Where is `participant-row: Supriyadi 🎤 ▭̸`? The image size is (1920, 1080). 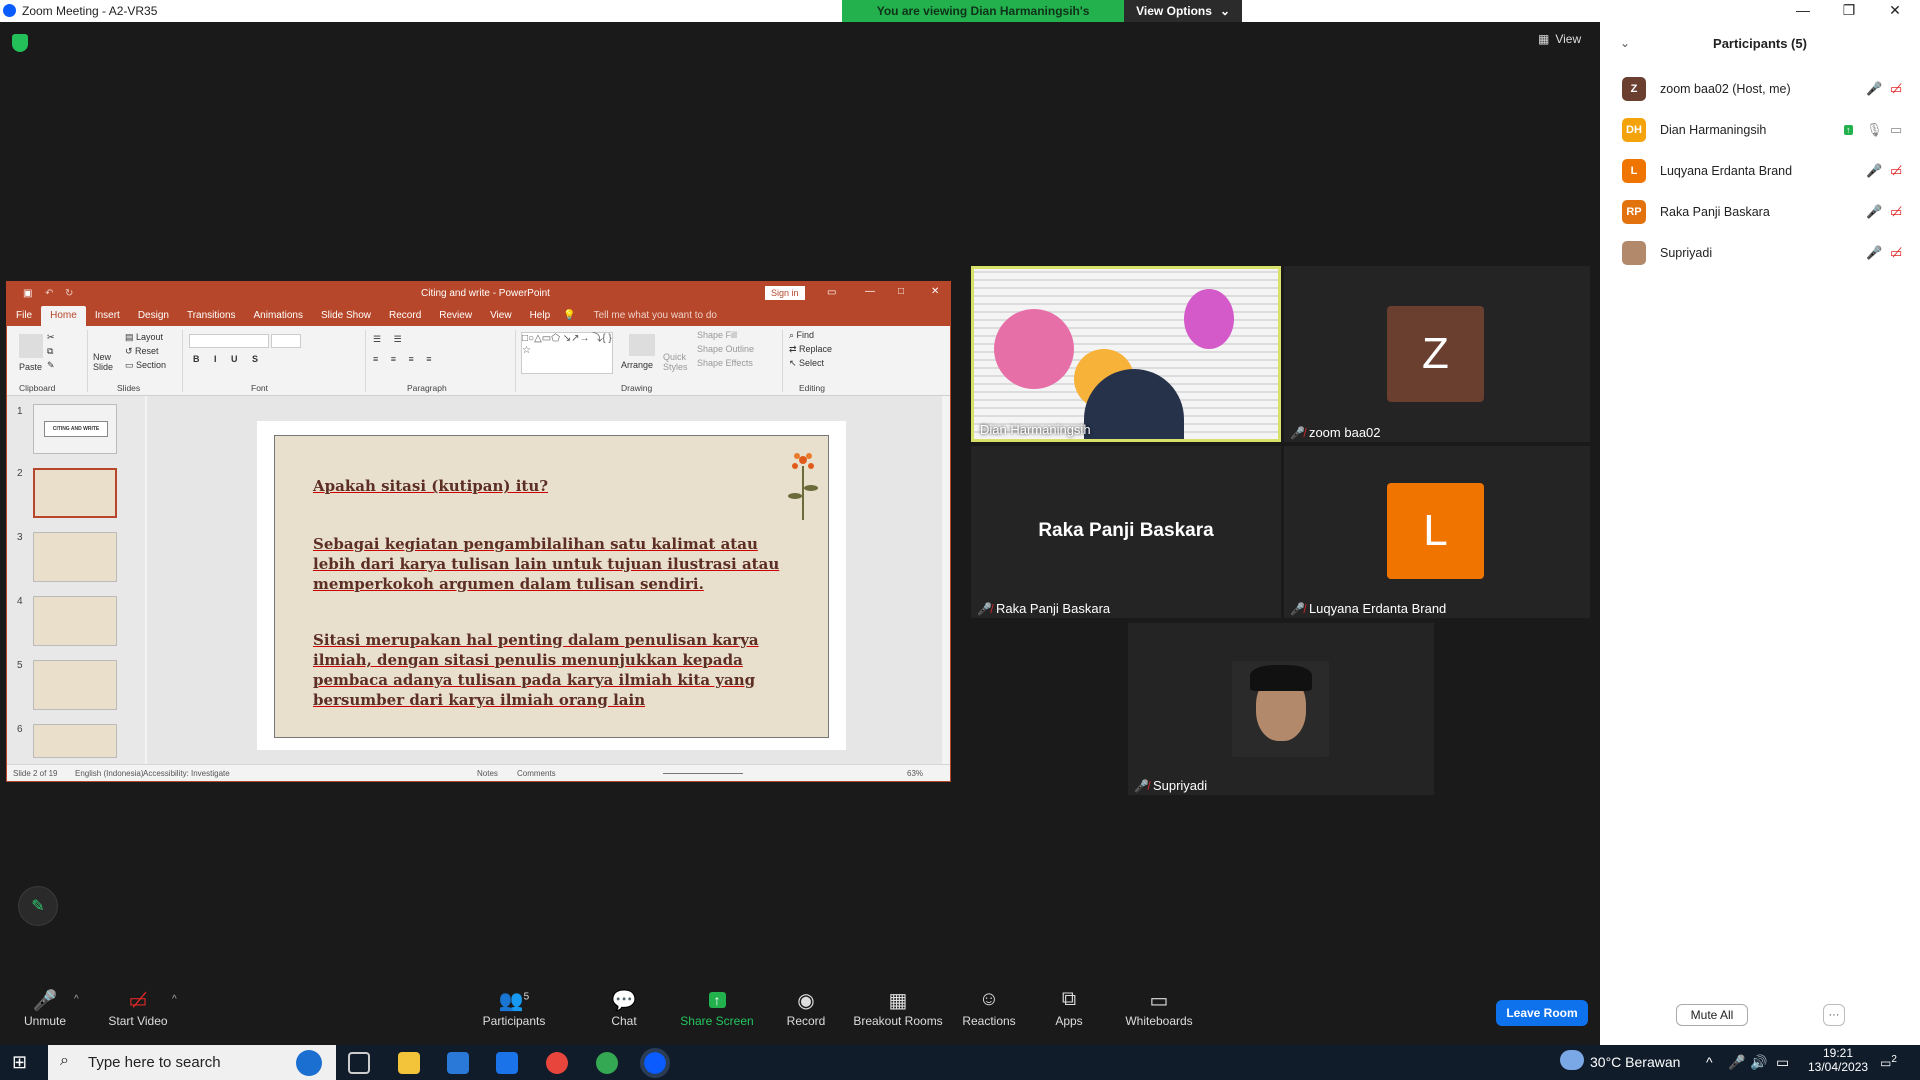
participant-row: Supriyadi 🎤 ▭̸ is located at coordinates (1767, 253).